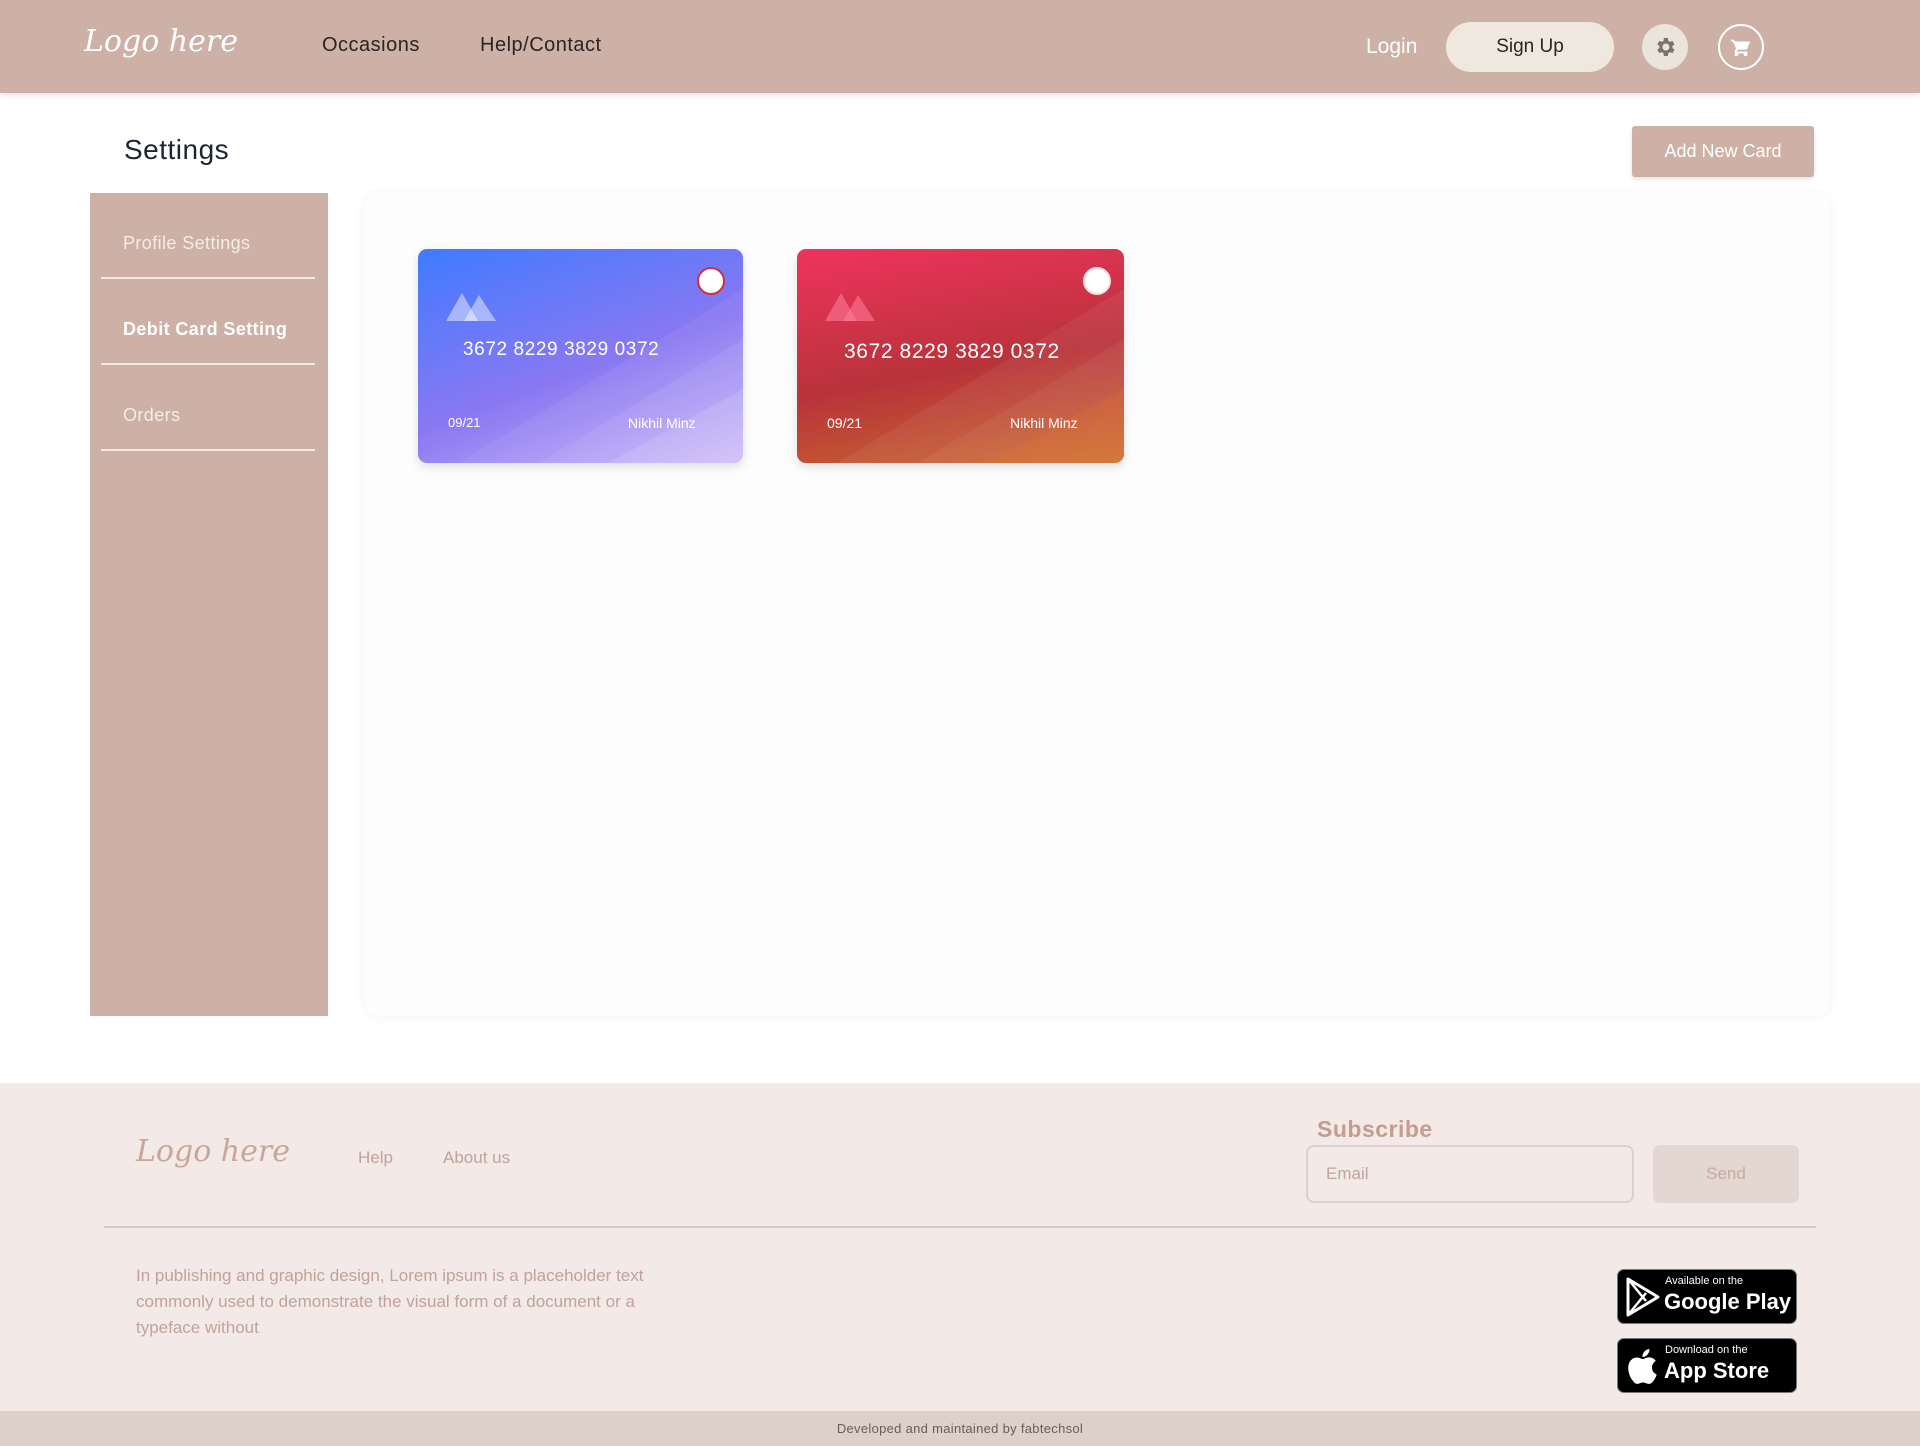  I want to click on send-button: Send, so click(1726, 1174).